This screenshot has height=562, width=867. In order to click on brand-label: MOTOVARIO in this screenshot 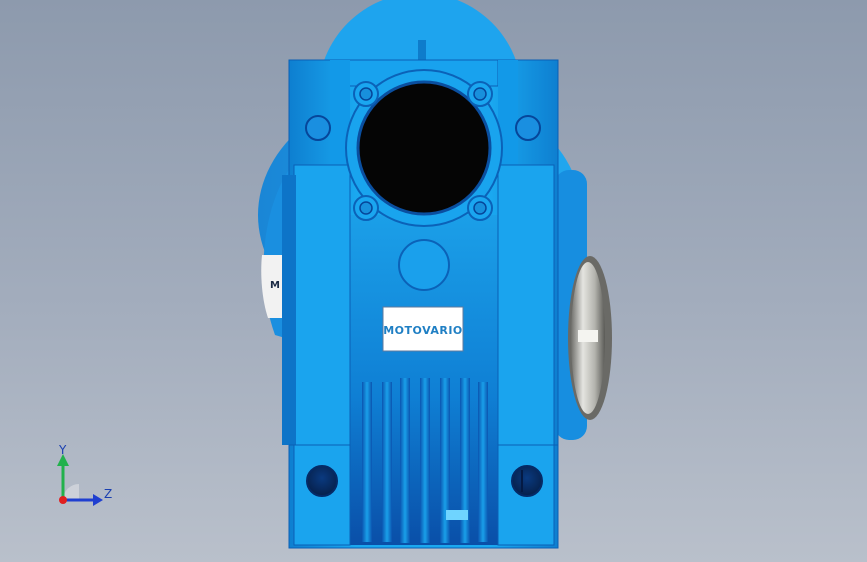, I will do `click(423, 330)`.